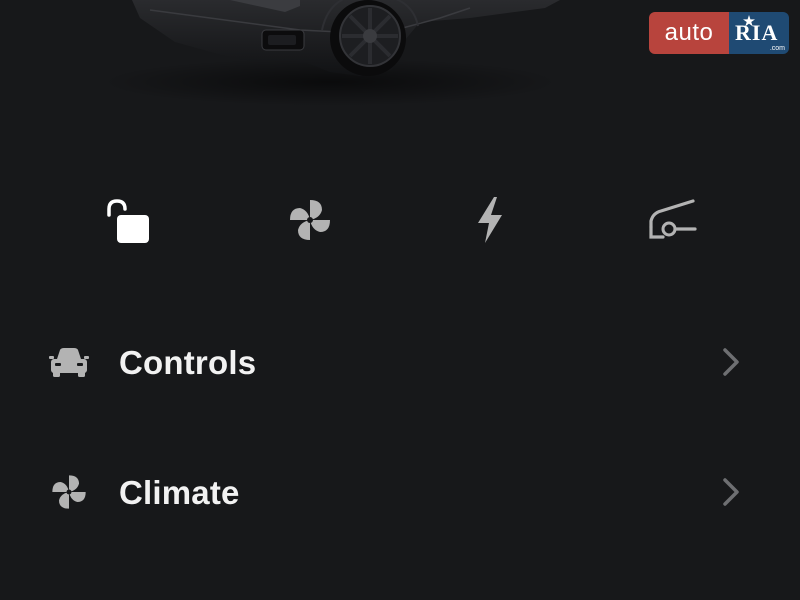  Describe the element at coordinates (689, 33) in the screenshot. I see `watermark-auto-text: auto` at that location.